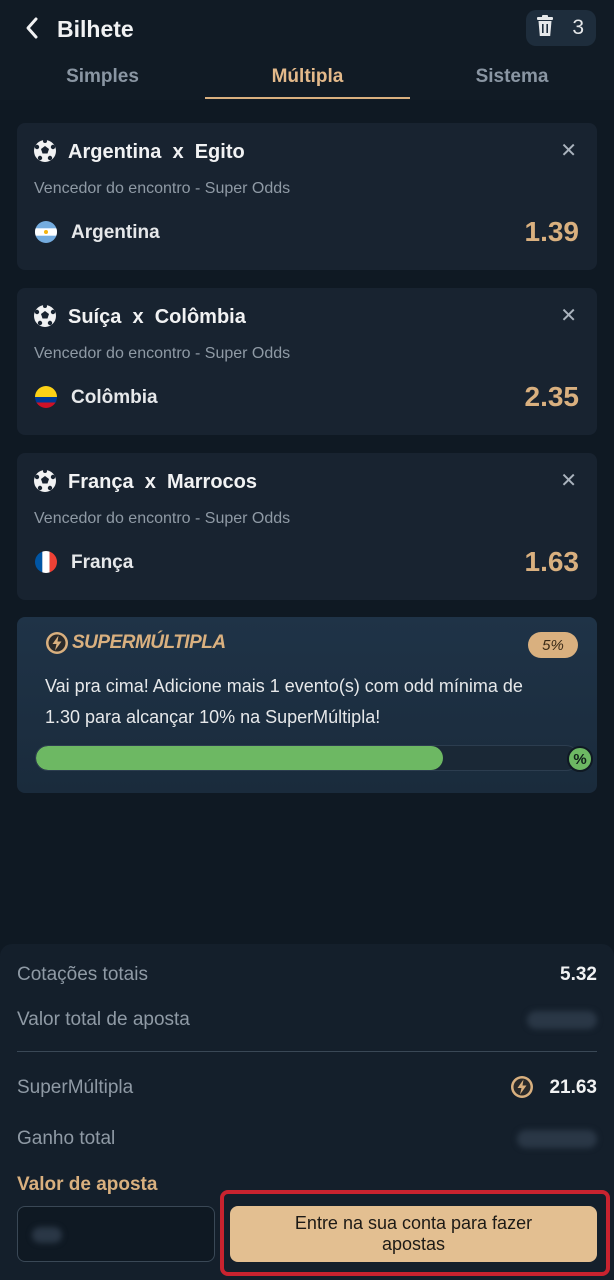 The image size is (614, 1280). What do you see at coordinates (580, 759) in the screenshot?
I see `percent-icon: %` at bounding box center [580, 759].